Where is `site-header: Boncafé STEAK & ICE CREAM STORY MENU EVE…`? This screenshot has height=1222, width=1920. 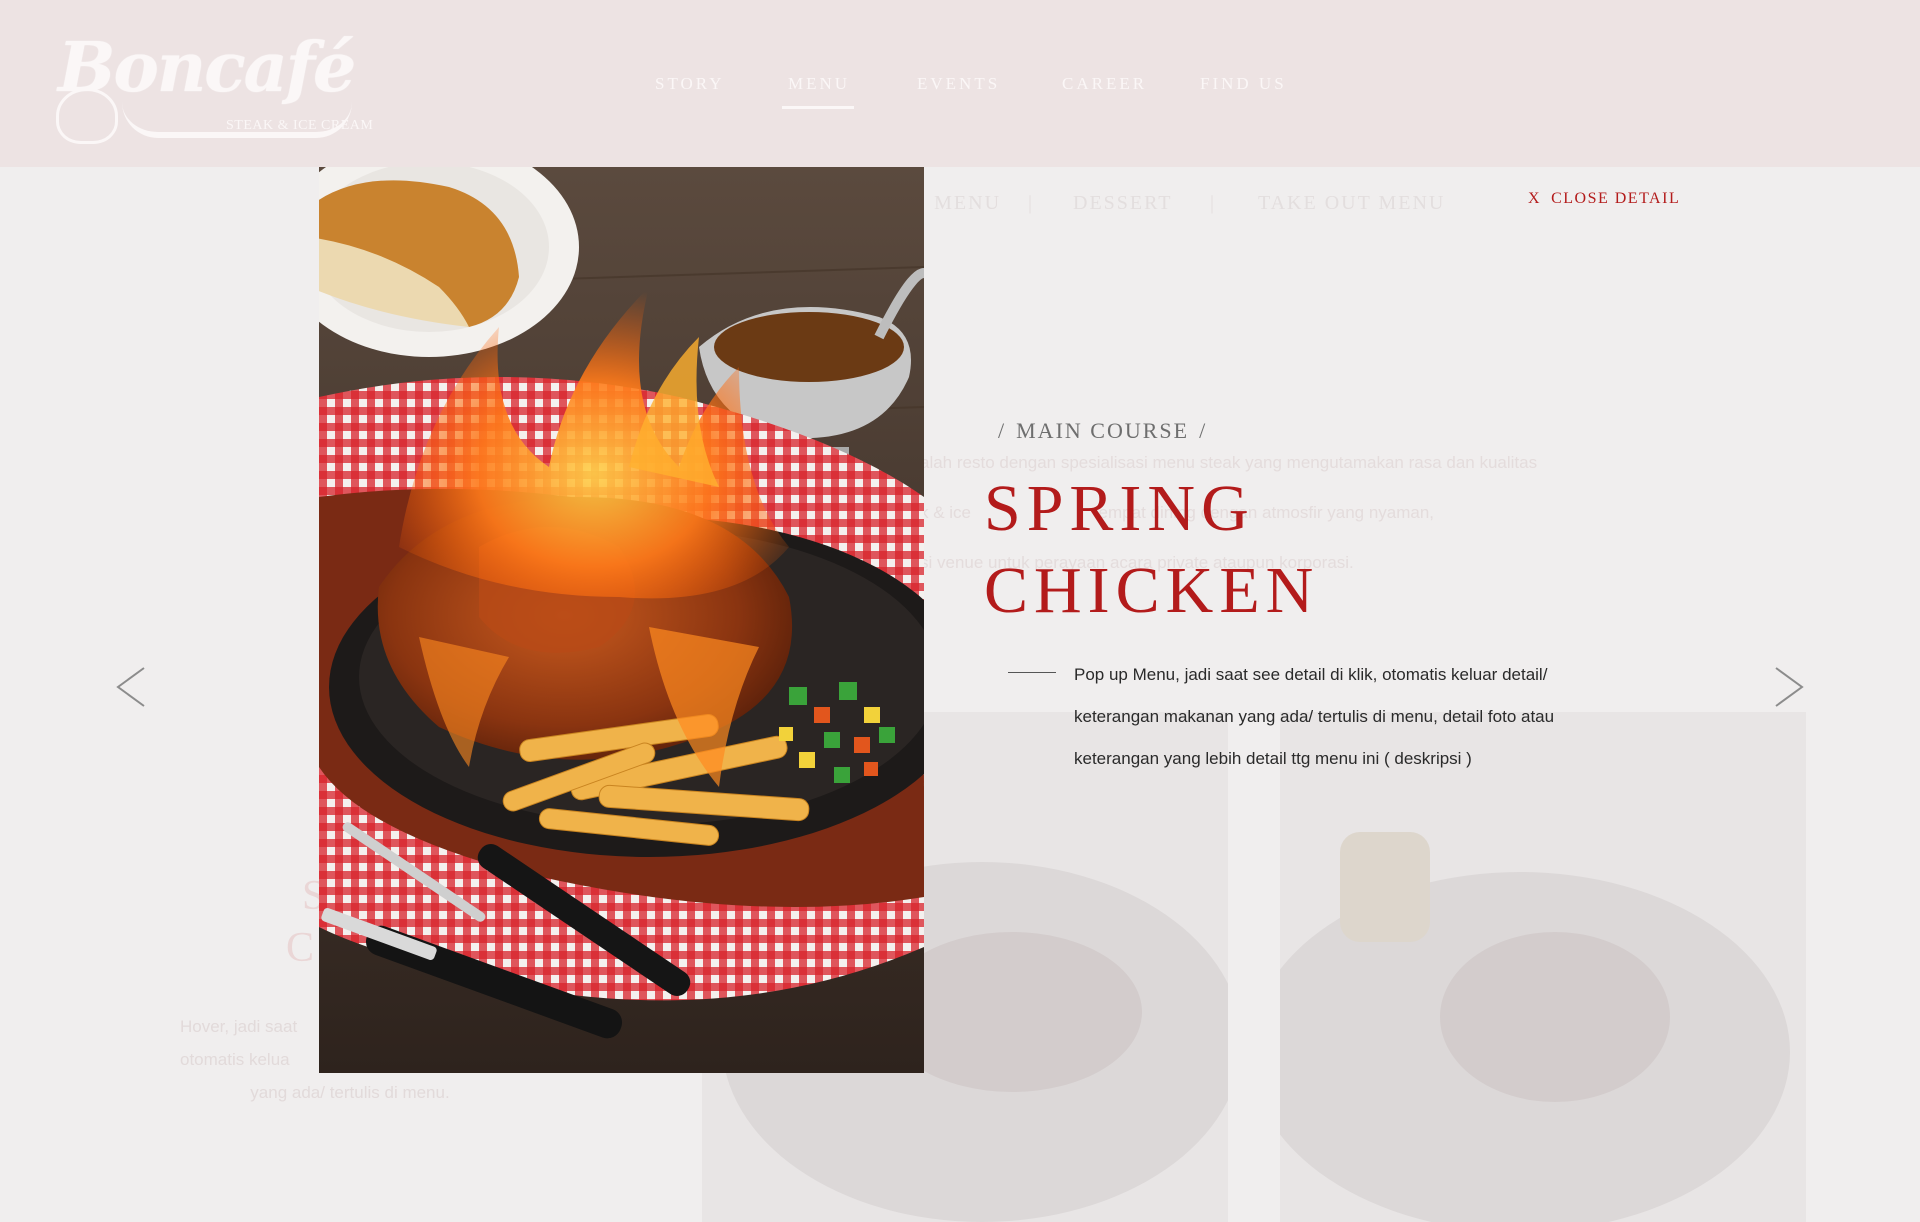 site-header: Boncafé STEAK & ICE CREAM STORY MENU EVE… is located at coordinates (960, 83).